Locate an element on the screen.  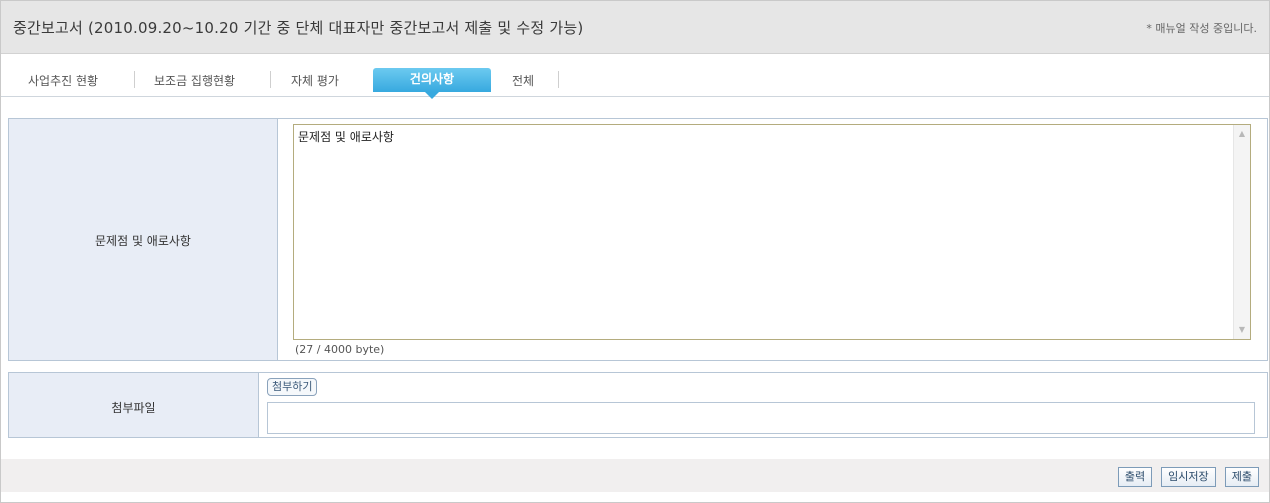
print-button: 출력 is located at coordinates (1135, 477).